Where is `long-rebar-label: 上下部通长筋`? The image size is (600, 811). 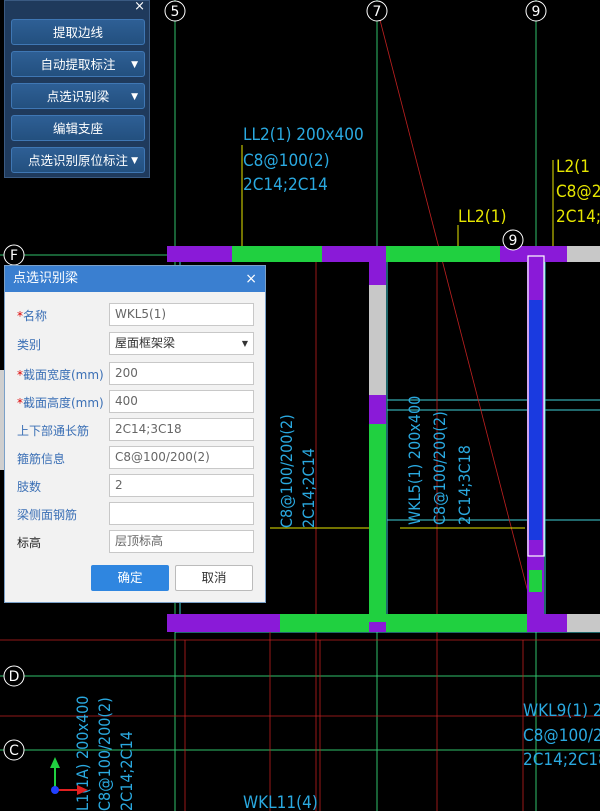 long-rebar-label: 上下部通长筋 is located at coordinates (53, 431).